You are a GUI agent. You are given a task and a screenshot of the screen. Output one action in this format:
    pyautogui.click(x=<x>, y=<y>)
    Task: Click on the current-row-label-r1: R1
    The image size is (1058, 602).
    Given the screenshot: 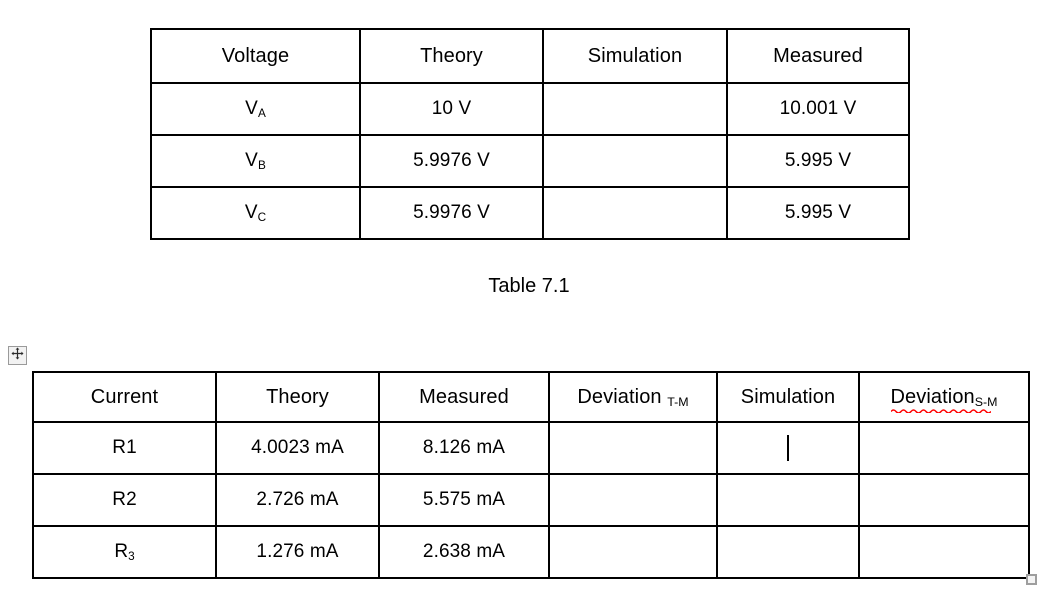 What is the action you would take?
    pyautogui.click(x=124, y=448)
    